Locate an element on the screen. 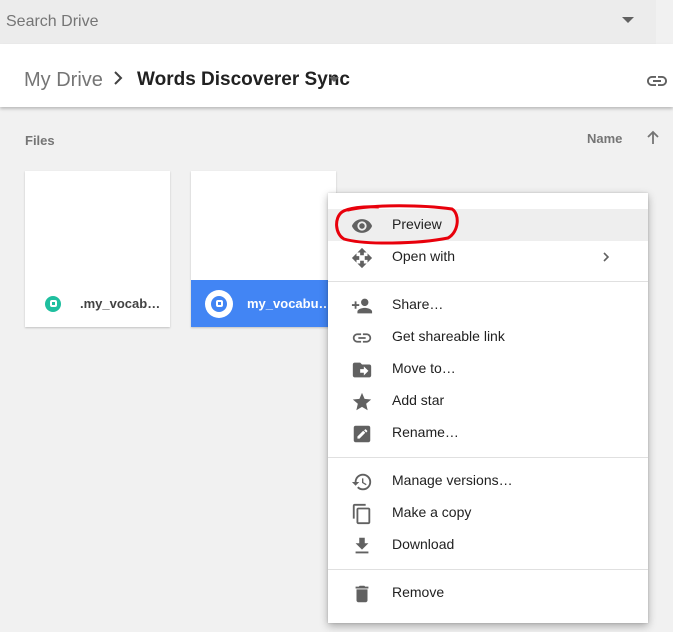 The width and height of the screenshot is (673, 632). download-icon is located at coordinates (362, 545).